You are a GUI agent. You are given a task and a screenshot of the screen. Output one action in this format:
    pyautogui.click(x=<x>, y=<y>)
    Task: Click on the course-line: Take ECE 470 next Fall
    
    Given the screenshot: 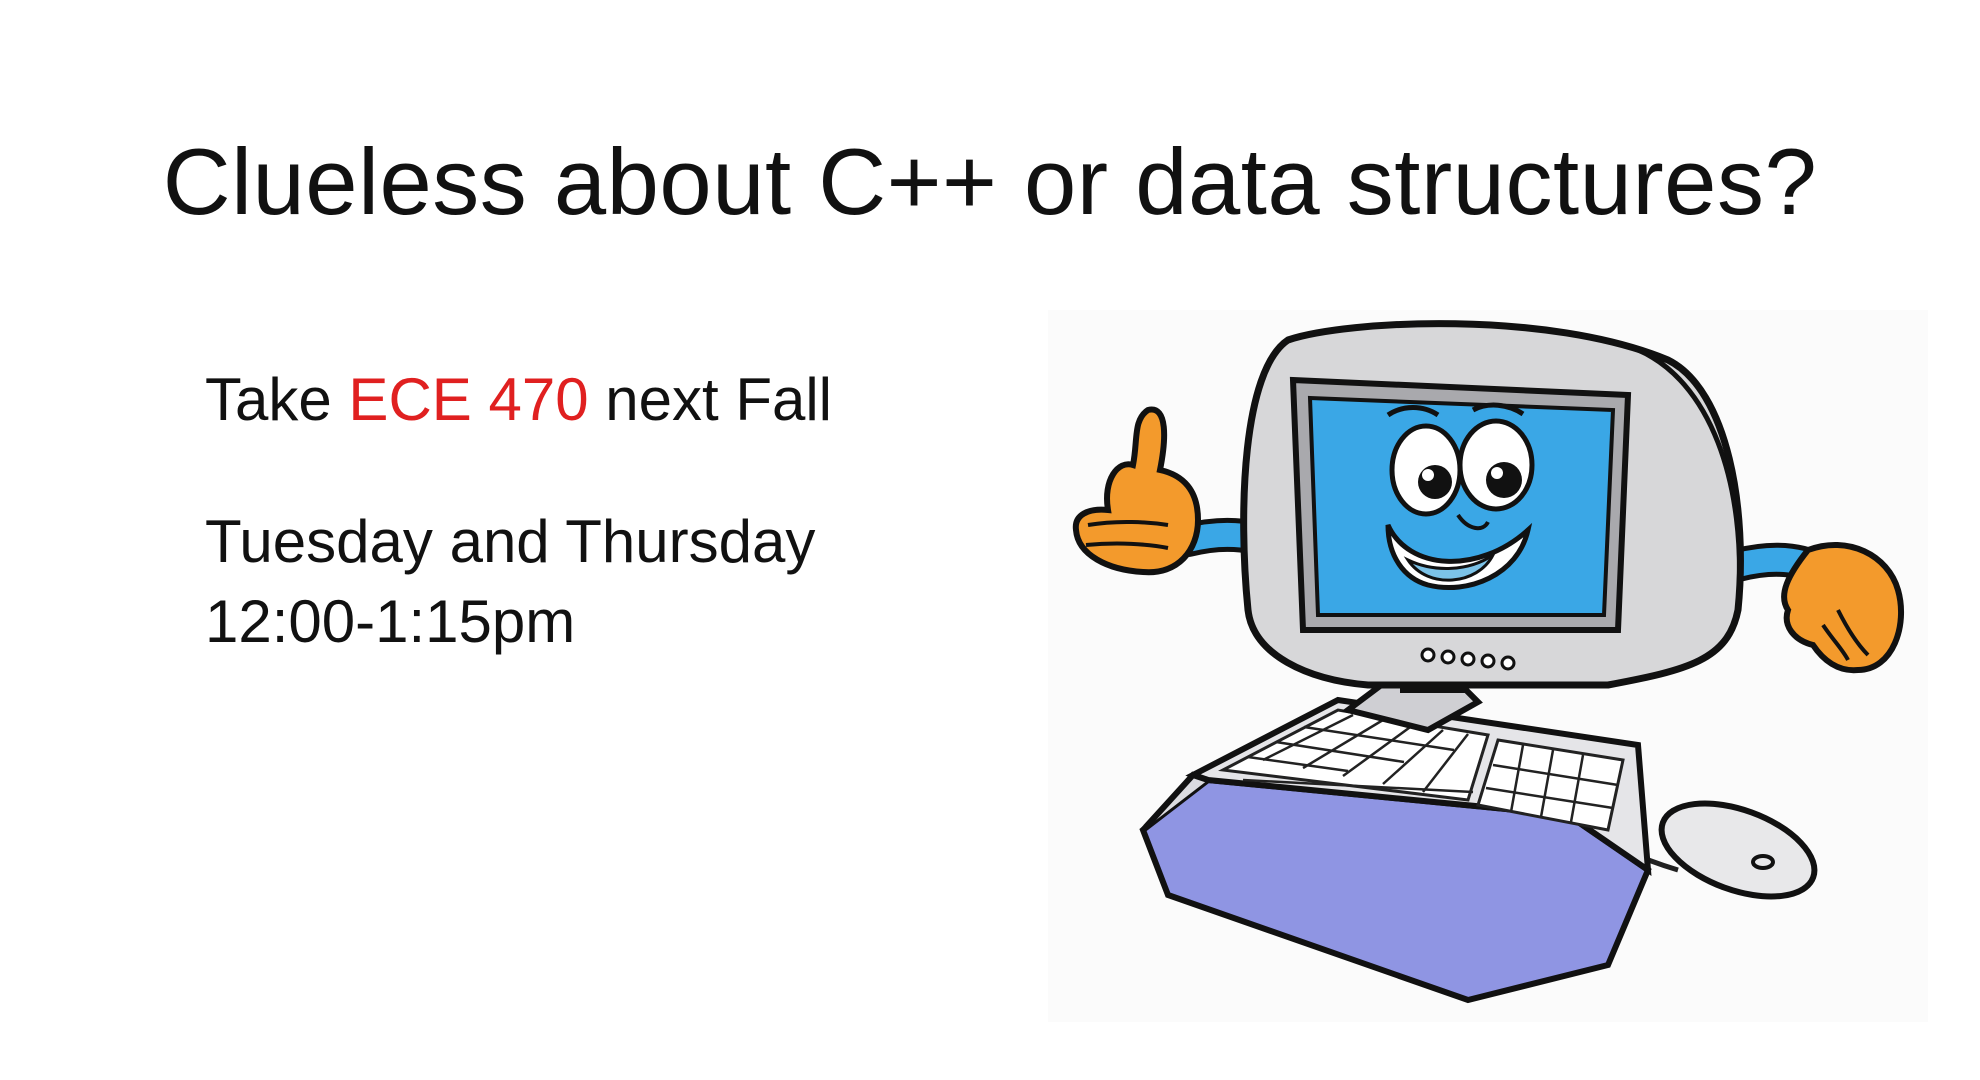 What is the action you would take?
    pyautogui.click(x=518, y=400)
    